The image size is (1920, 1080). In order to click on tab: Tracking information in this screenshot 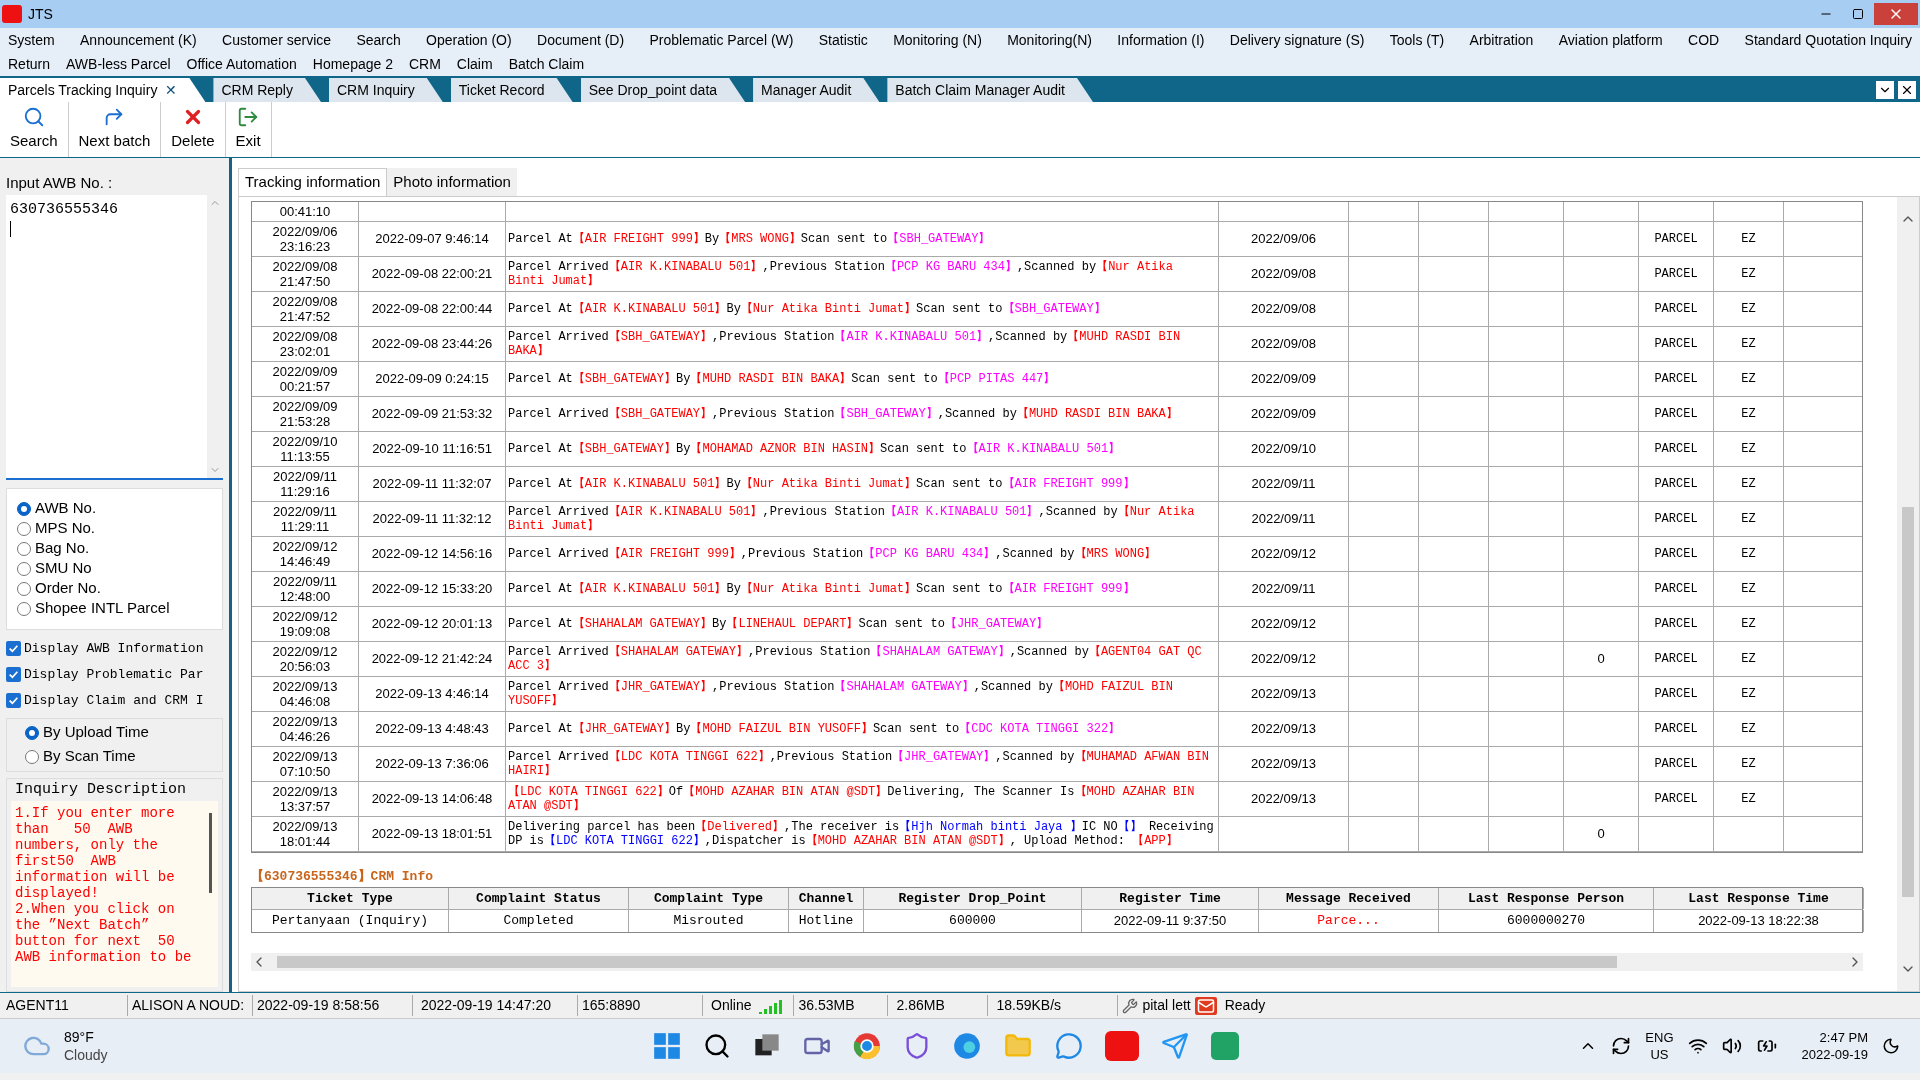, I will do `click(313, 182)`.